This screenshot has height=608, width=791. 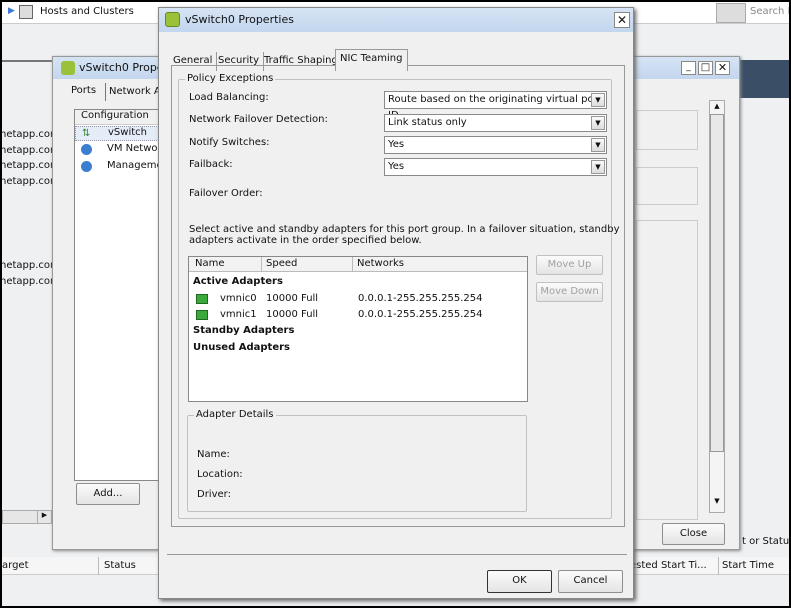 I want to click on failback-select: Yes ▼, so click(x=495, y=167).